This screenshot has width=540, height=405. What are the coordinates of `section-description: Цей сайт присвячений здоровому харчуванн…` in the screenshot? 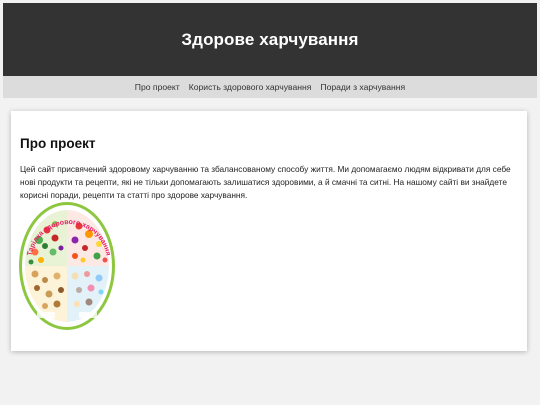 It's located at (265, 182).